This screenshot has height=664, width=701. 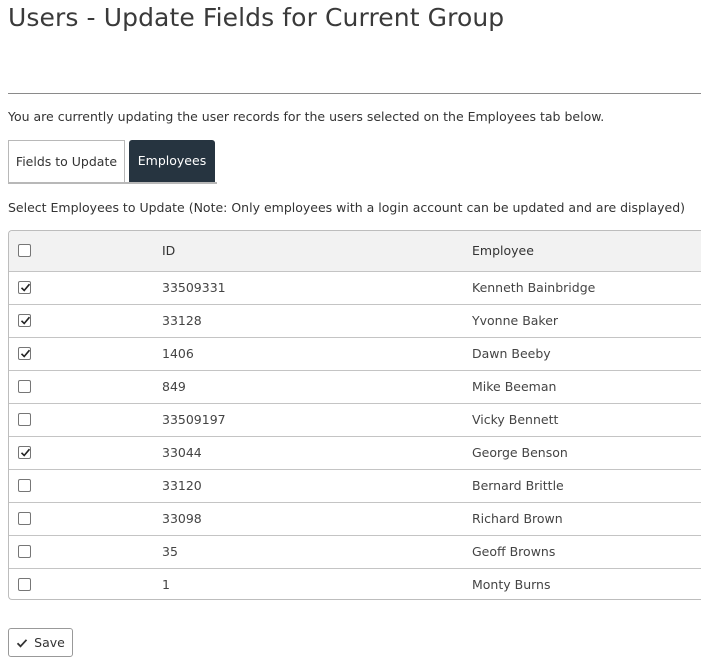 What do you see at coordinates (586, 485) in the screenshot?
I see `cell-employee: Bernard Brittle` at bounding box center [586, 485].